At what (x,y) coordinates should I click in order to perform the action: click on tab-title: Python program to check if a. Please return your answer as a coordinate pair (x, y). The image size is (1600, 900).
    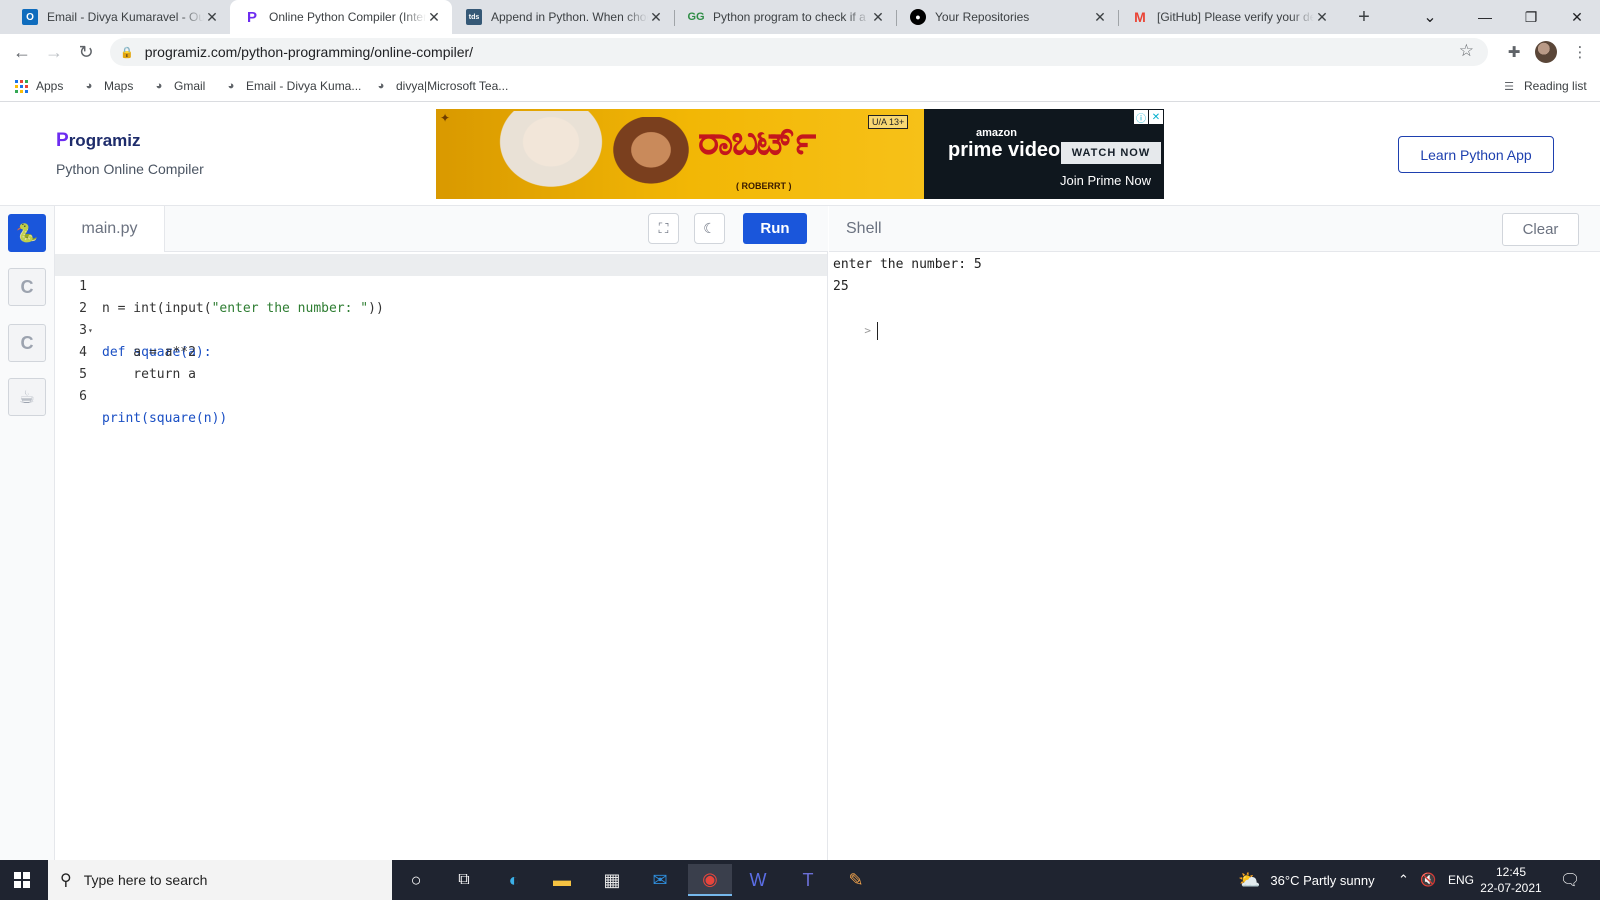
    Looking at the image, I should click on (789, 17).